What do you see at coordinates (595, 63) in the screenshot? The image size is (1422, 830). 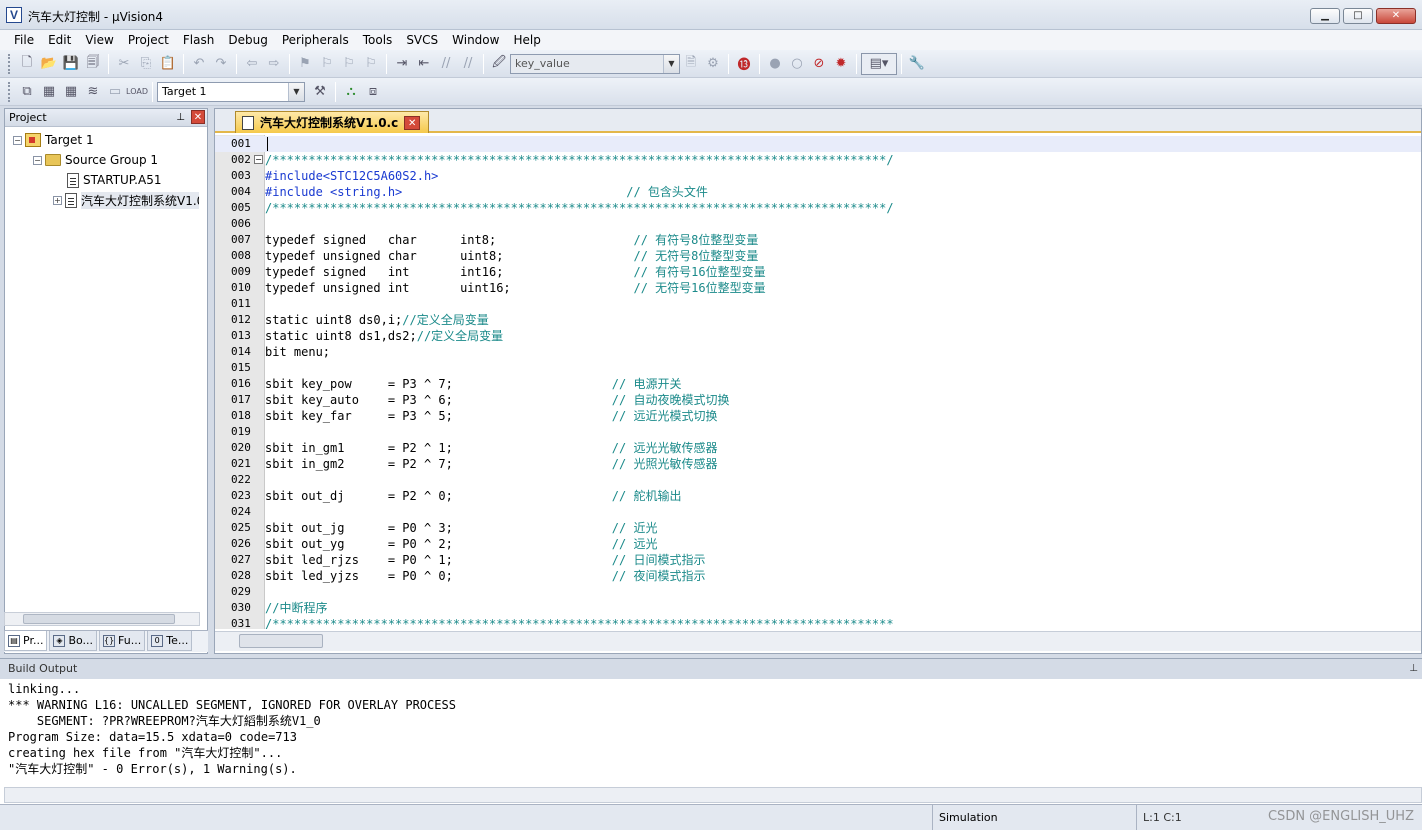 I see `find-combo: key_value ▼` at bounding box center [595, 63].